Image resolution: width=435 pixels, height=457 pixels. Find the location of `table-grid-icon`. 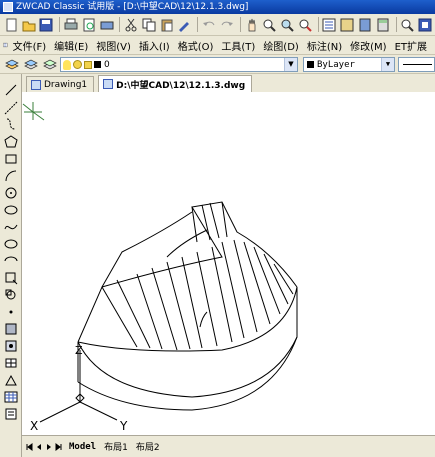

table-grid-icon is located at coordinates (11, 397).